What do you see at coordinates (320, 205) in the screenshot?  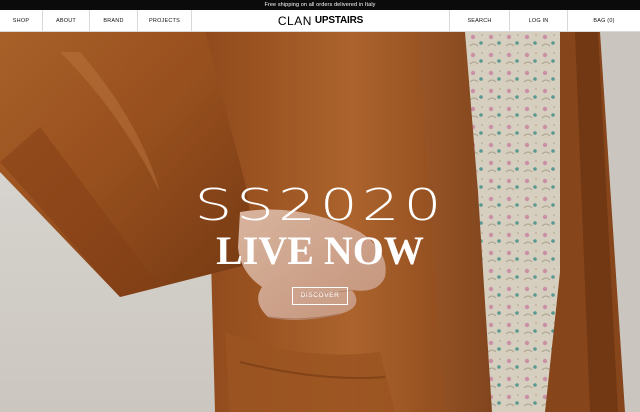 I see `hero-title: SS2020` at bounding box center [320, 205].